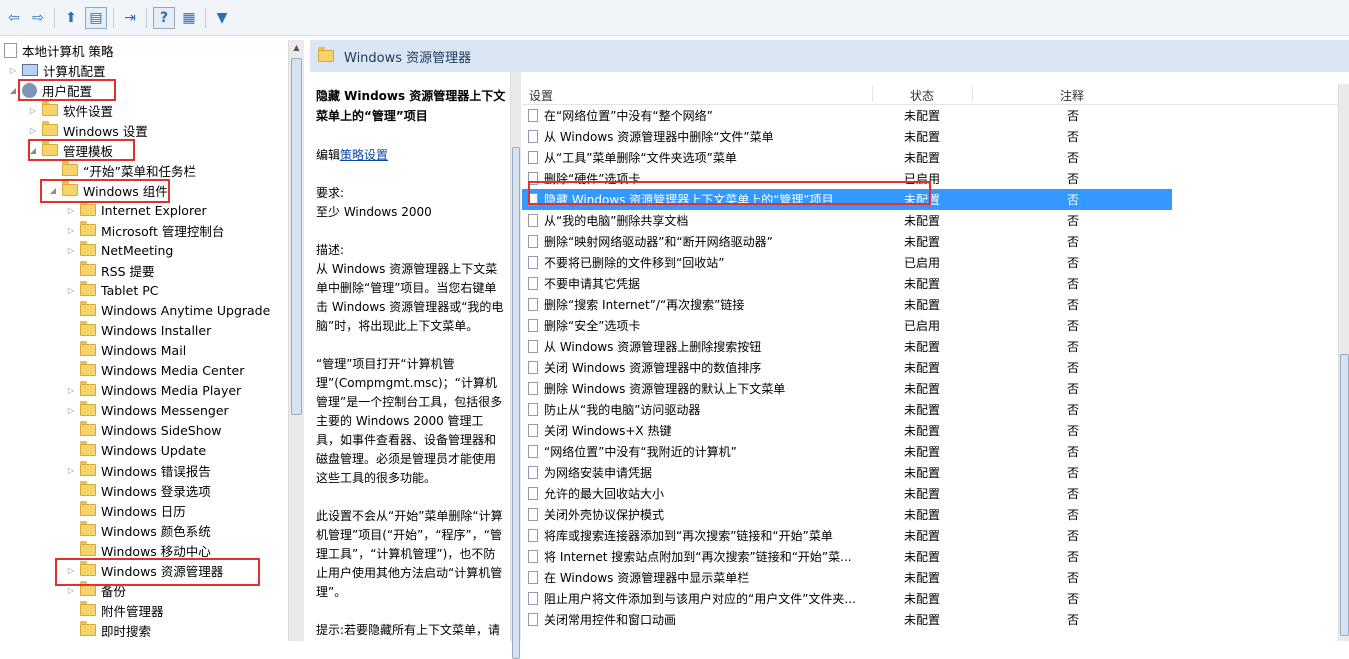  I want to click on table-row: 不要将已删除的文件移到“回收站” 已启用 否, so click(847, 262).